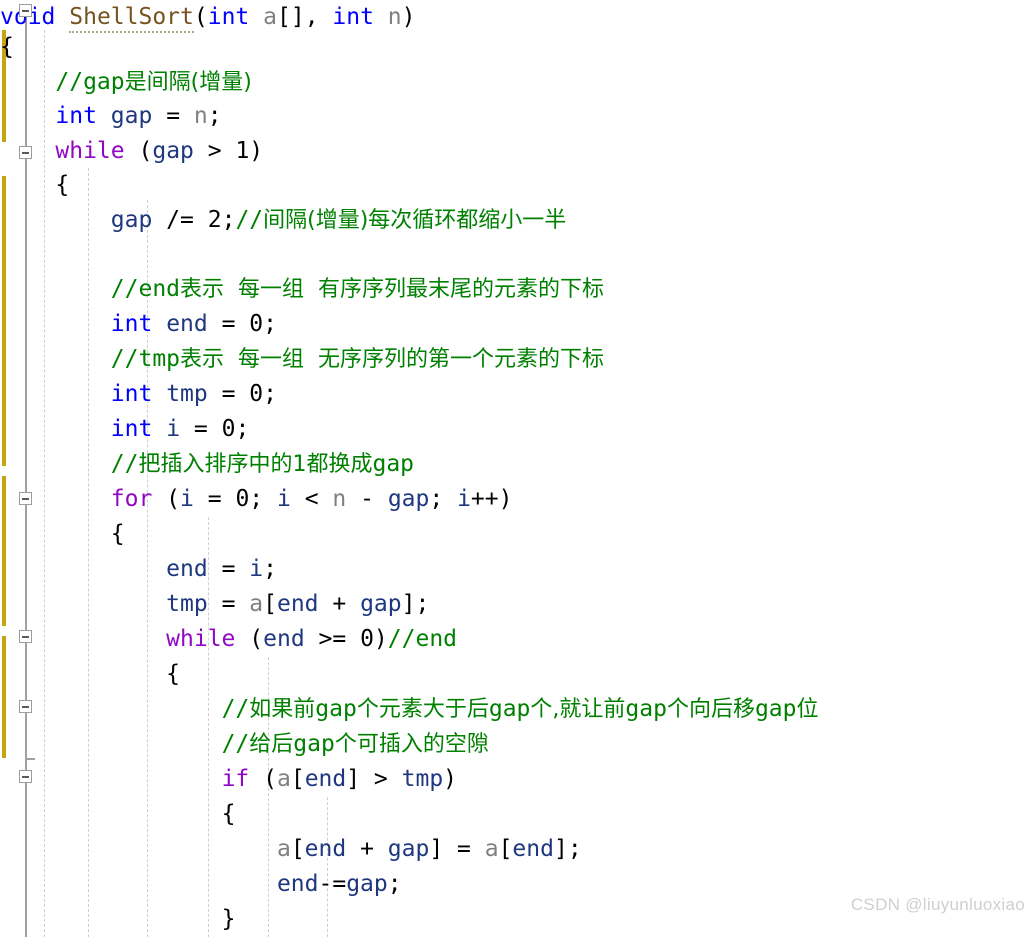  Describe the element at coordinates (305, 17) in the screenshot. I see `code-token: [],` at that location.